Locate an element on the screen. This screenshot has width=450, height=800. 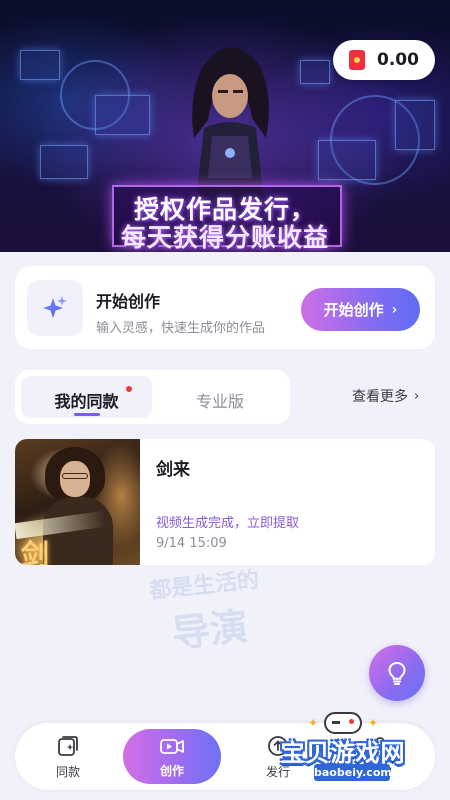
inspiration-button is located at coordinates (397, 673).